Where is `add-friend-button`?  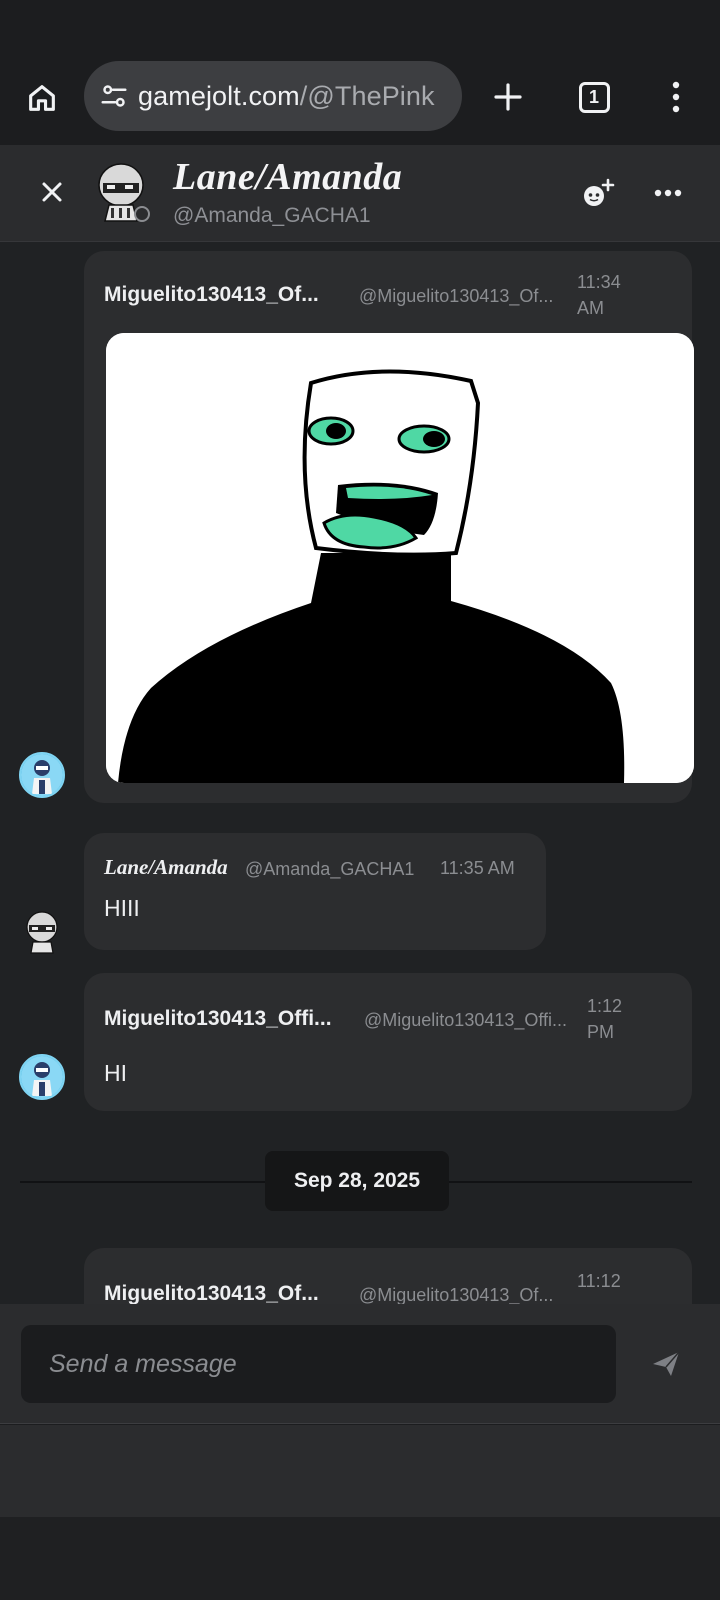
add-friend-button is located at coordinates (598, 193).